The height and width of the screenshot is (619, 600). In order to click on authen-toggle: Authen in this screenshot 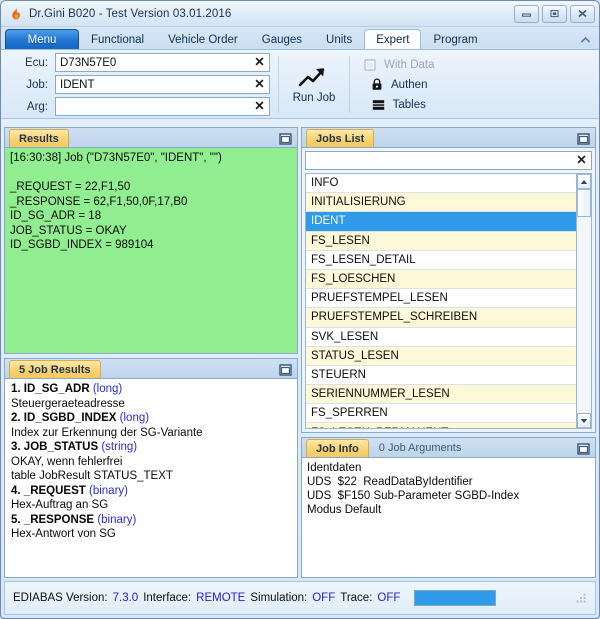, I will do `click(398, 85)`.